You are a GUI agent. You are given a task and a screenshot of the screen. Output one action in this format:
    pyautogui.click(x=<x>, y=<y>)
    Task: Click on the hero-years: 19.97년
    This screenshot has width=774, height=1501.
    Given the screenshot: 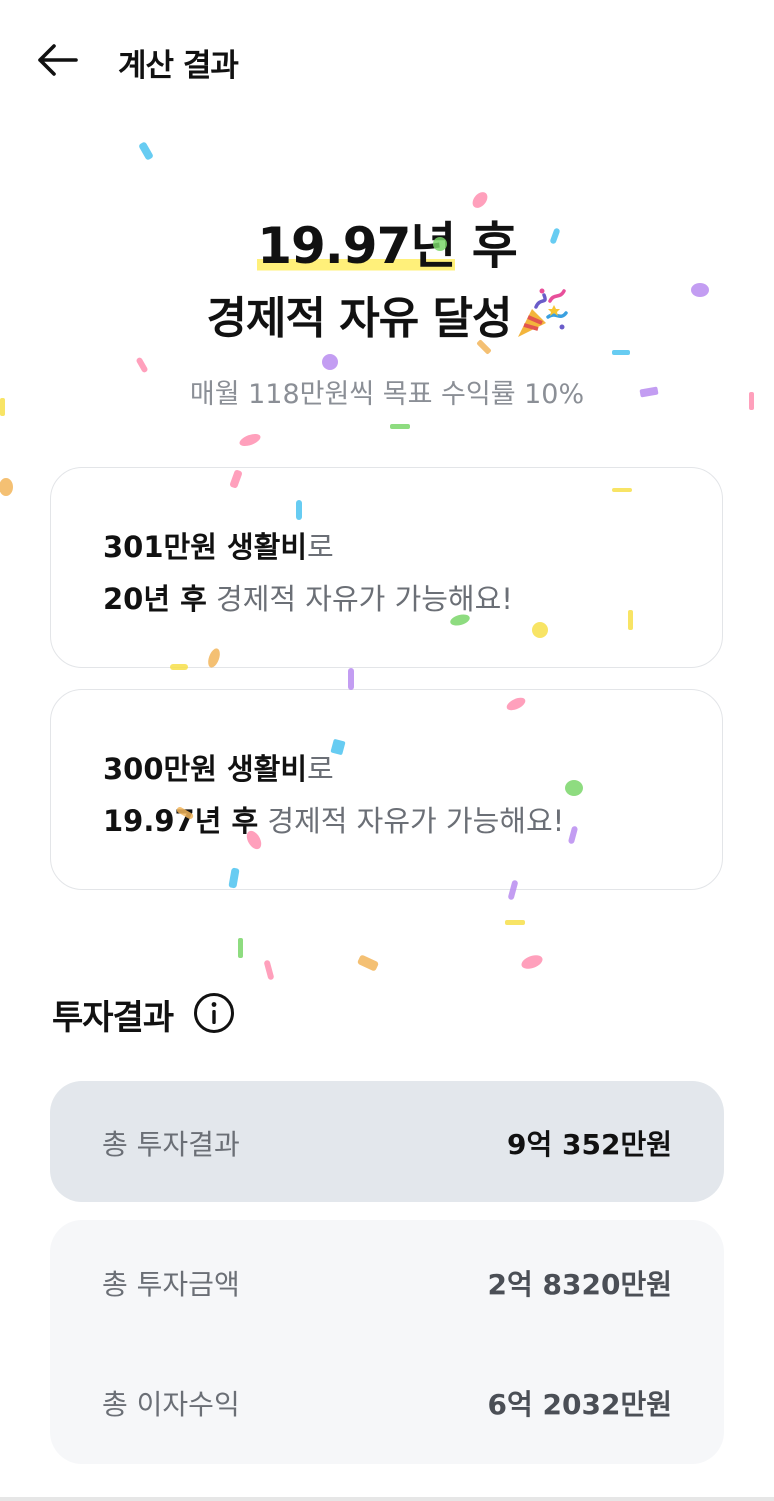 What is the action you would take?
    pyautogui.click(x=356, y=246)
    